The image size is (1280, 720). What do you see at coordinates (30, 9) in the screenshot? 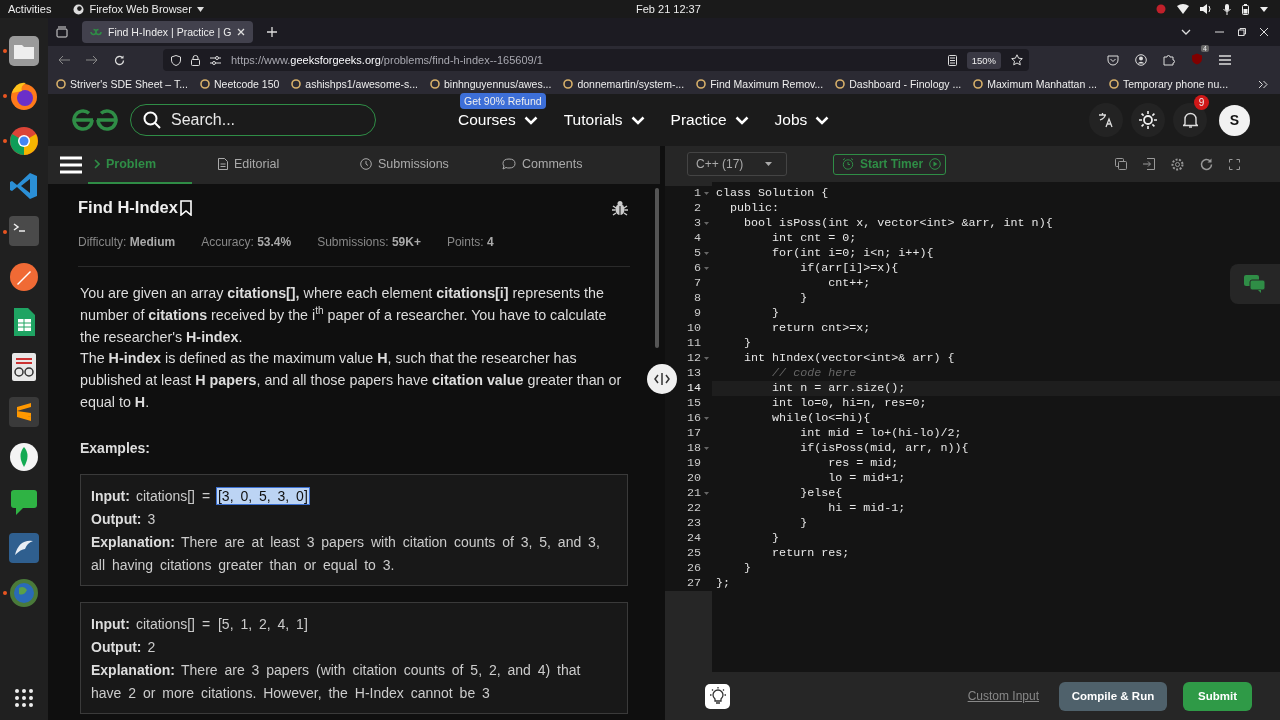
I see `activities-button: Activities` at bounding box center [30, 9].